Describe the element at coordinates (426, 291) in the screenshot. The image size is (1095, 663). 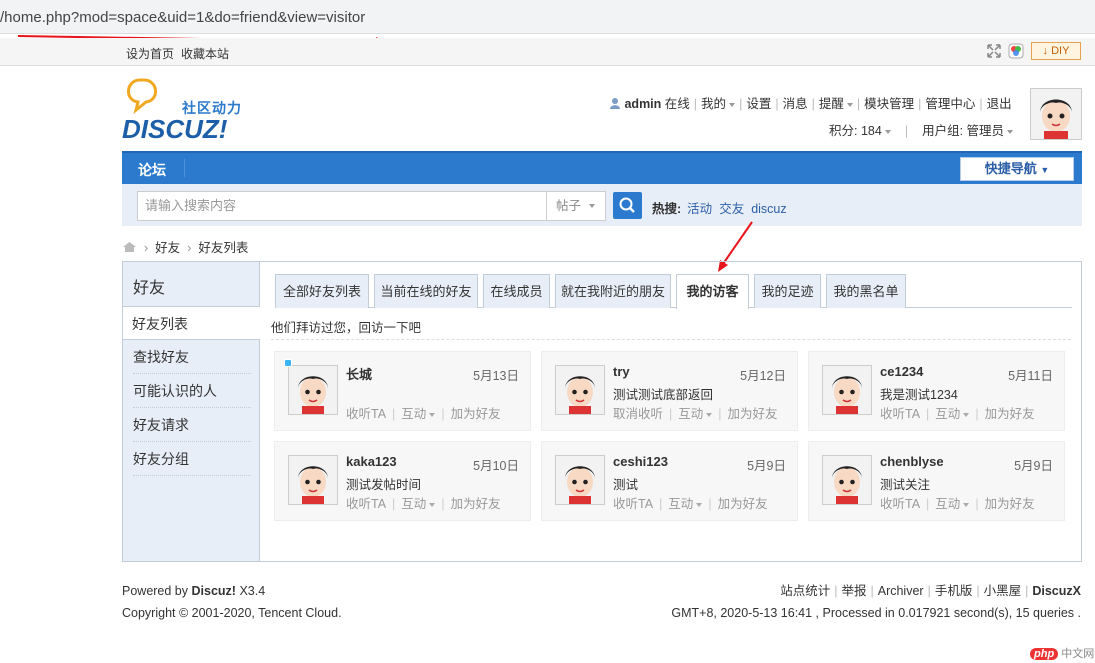
I see `tab-online-friends: 当前在线的好友` at that location.